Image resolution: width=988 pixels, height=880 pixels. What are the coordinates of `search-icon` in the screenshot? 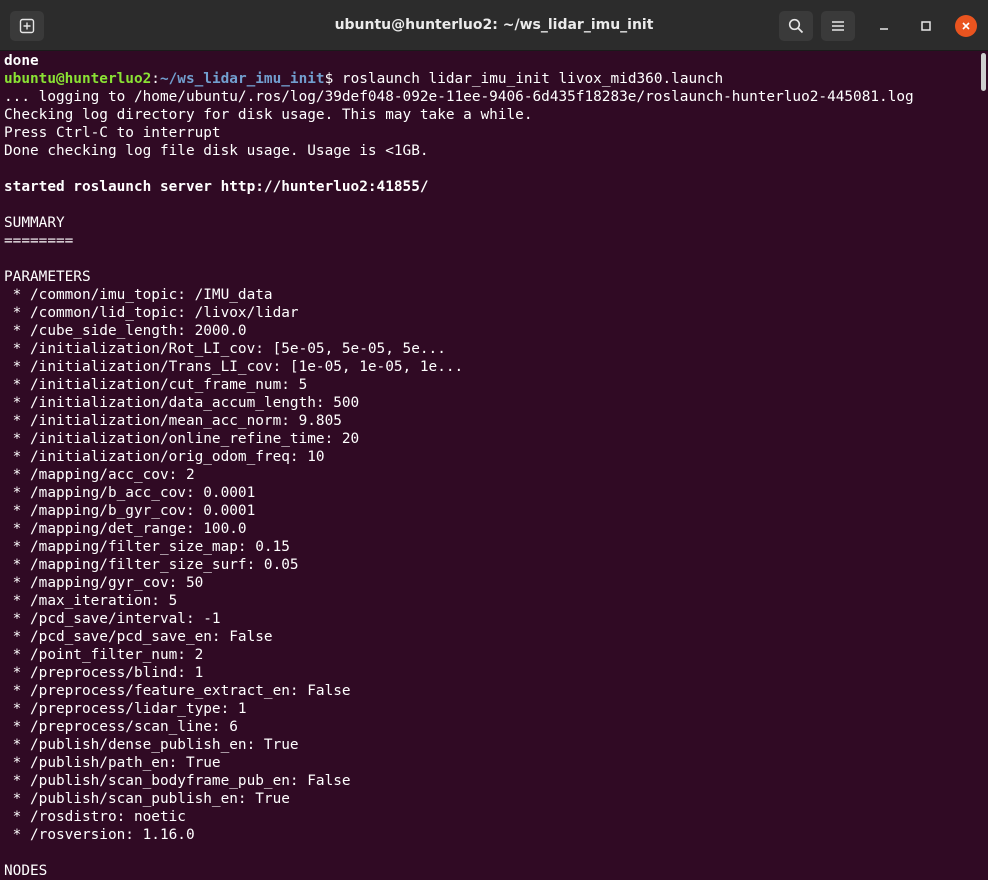 It's located at (796, 26).